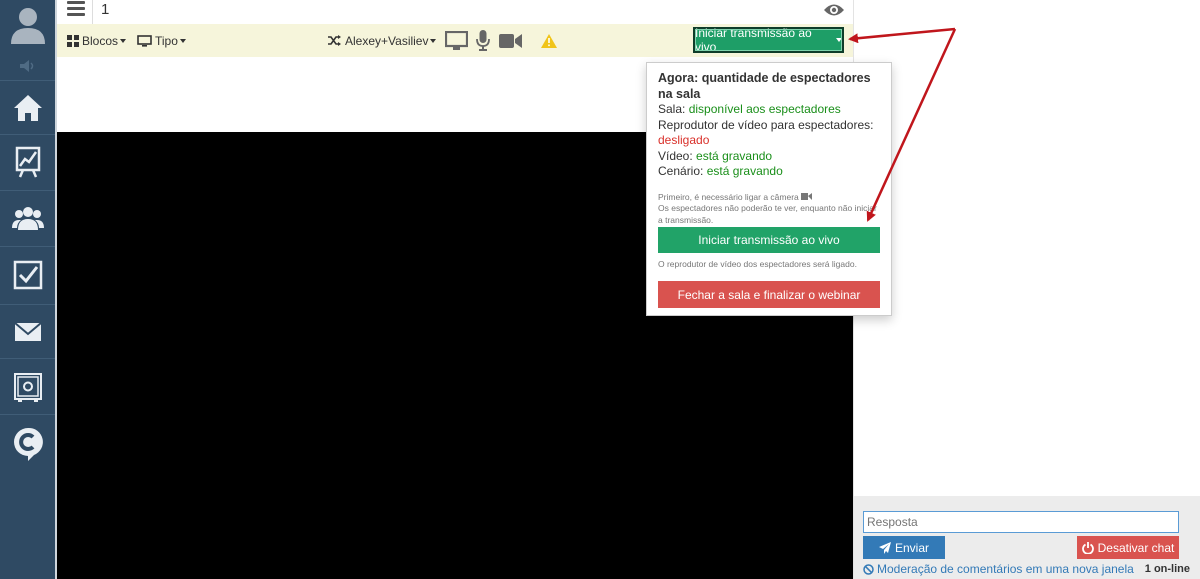  What do you see at coordinates (483, 40) in the screenshot?
I see `microphone-icon` at bounding box center [483, 40].